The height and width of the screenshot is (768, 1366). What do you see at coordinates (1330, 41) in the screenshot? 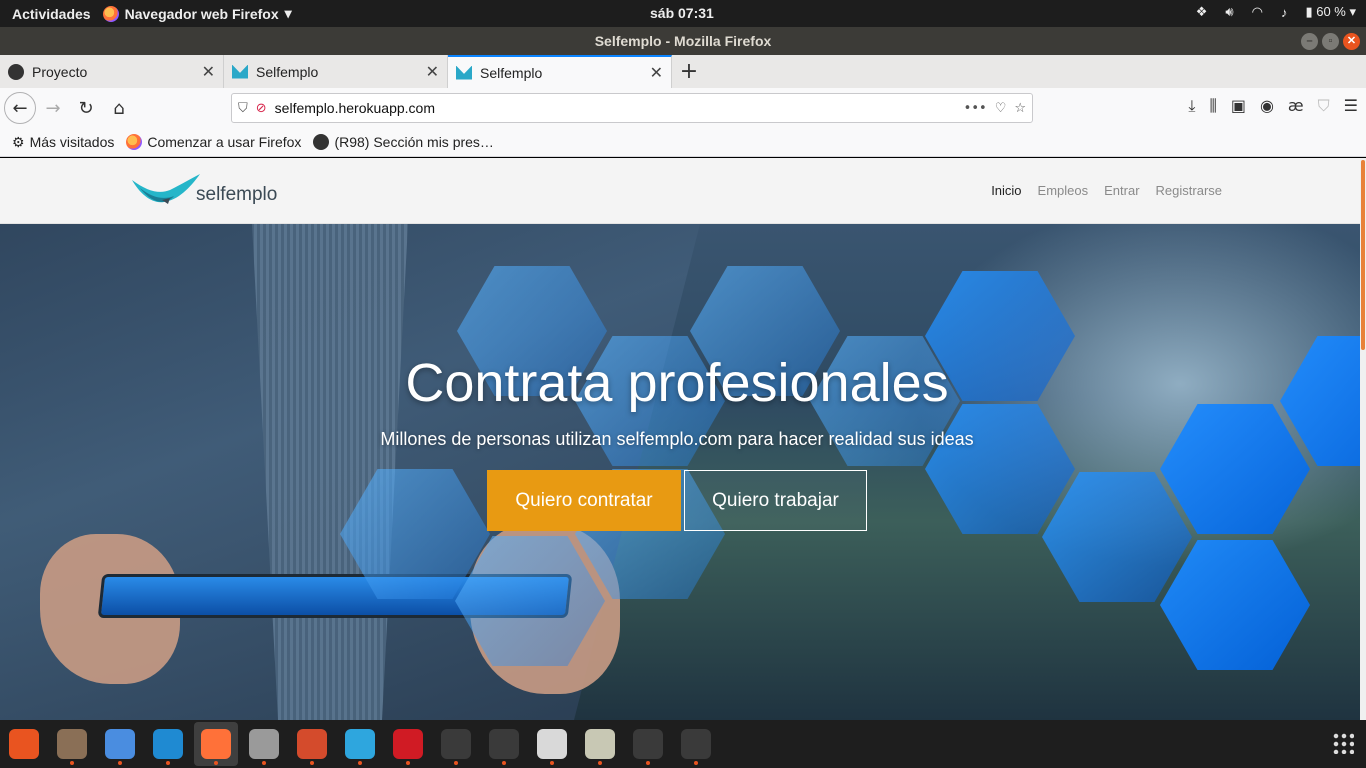
I see `maximize-button: ▫` at bounding box center [1330, 41].